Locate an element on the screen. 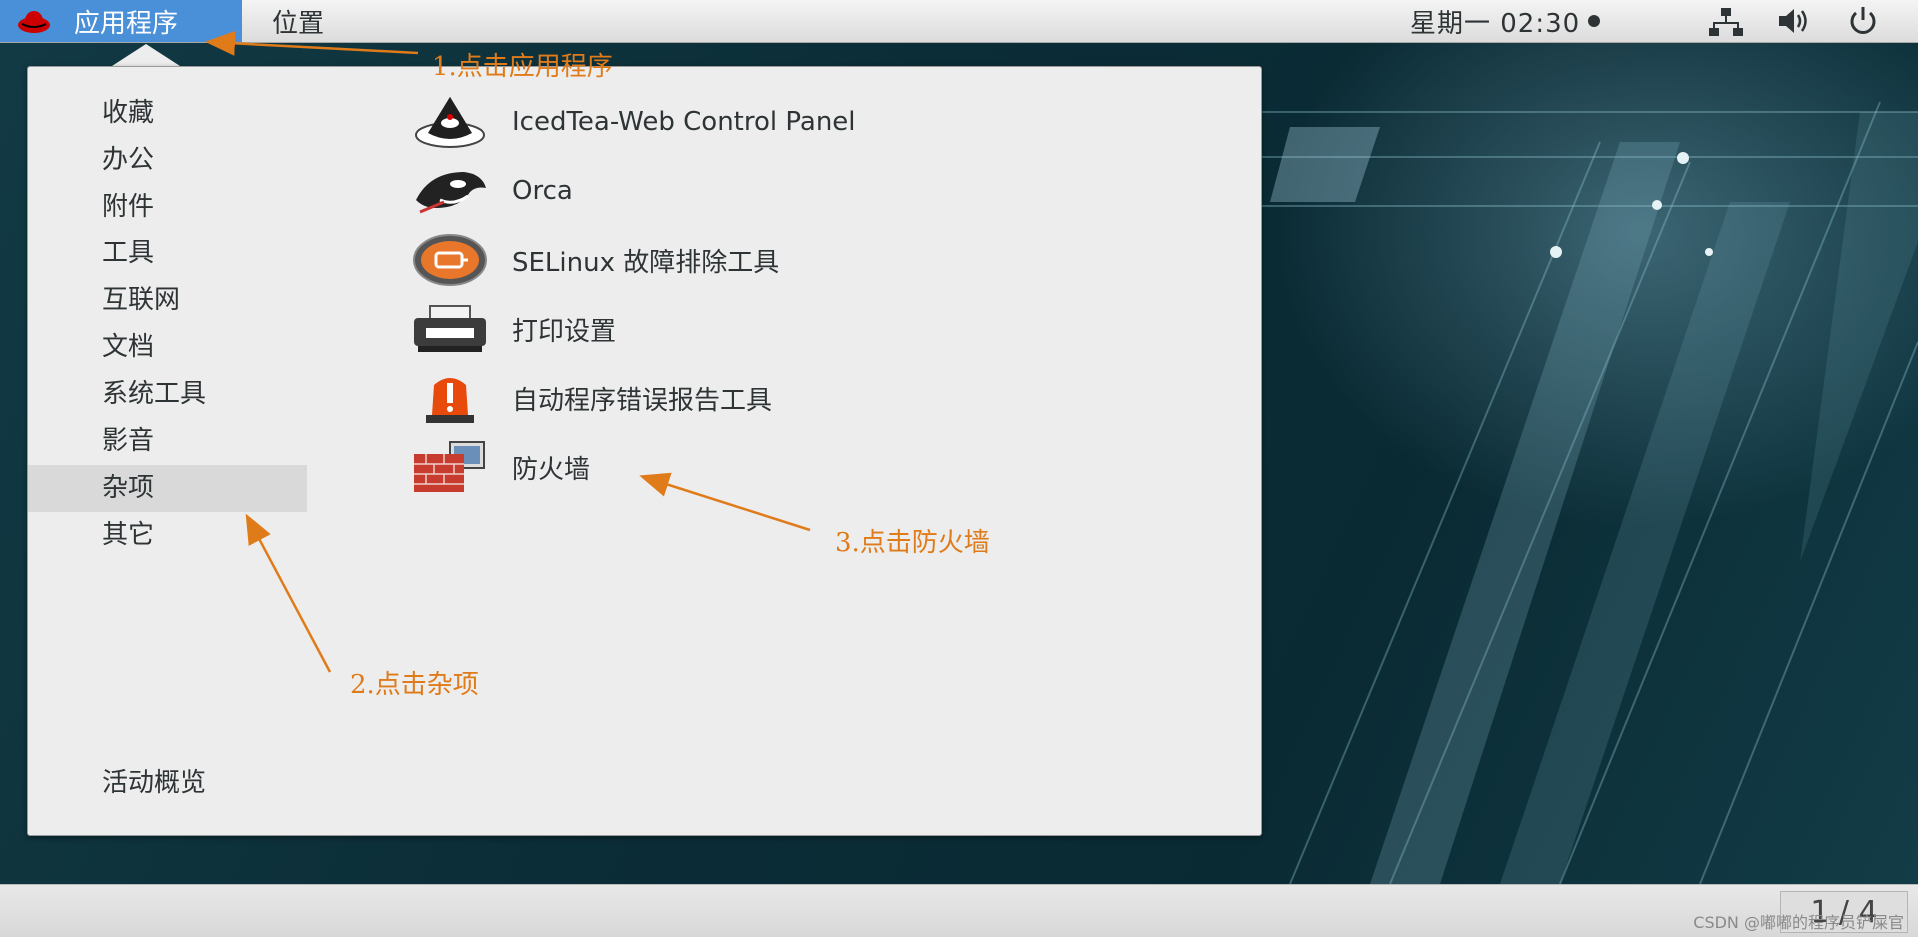  category-utilities: 工具 is located at coordinates (167, 253).